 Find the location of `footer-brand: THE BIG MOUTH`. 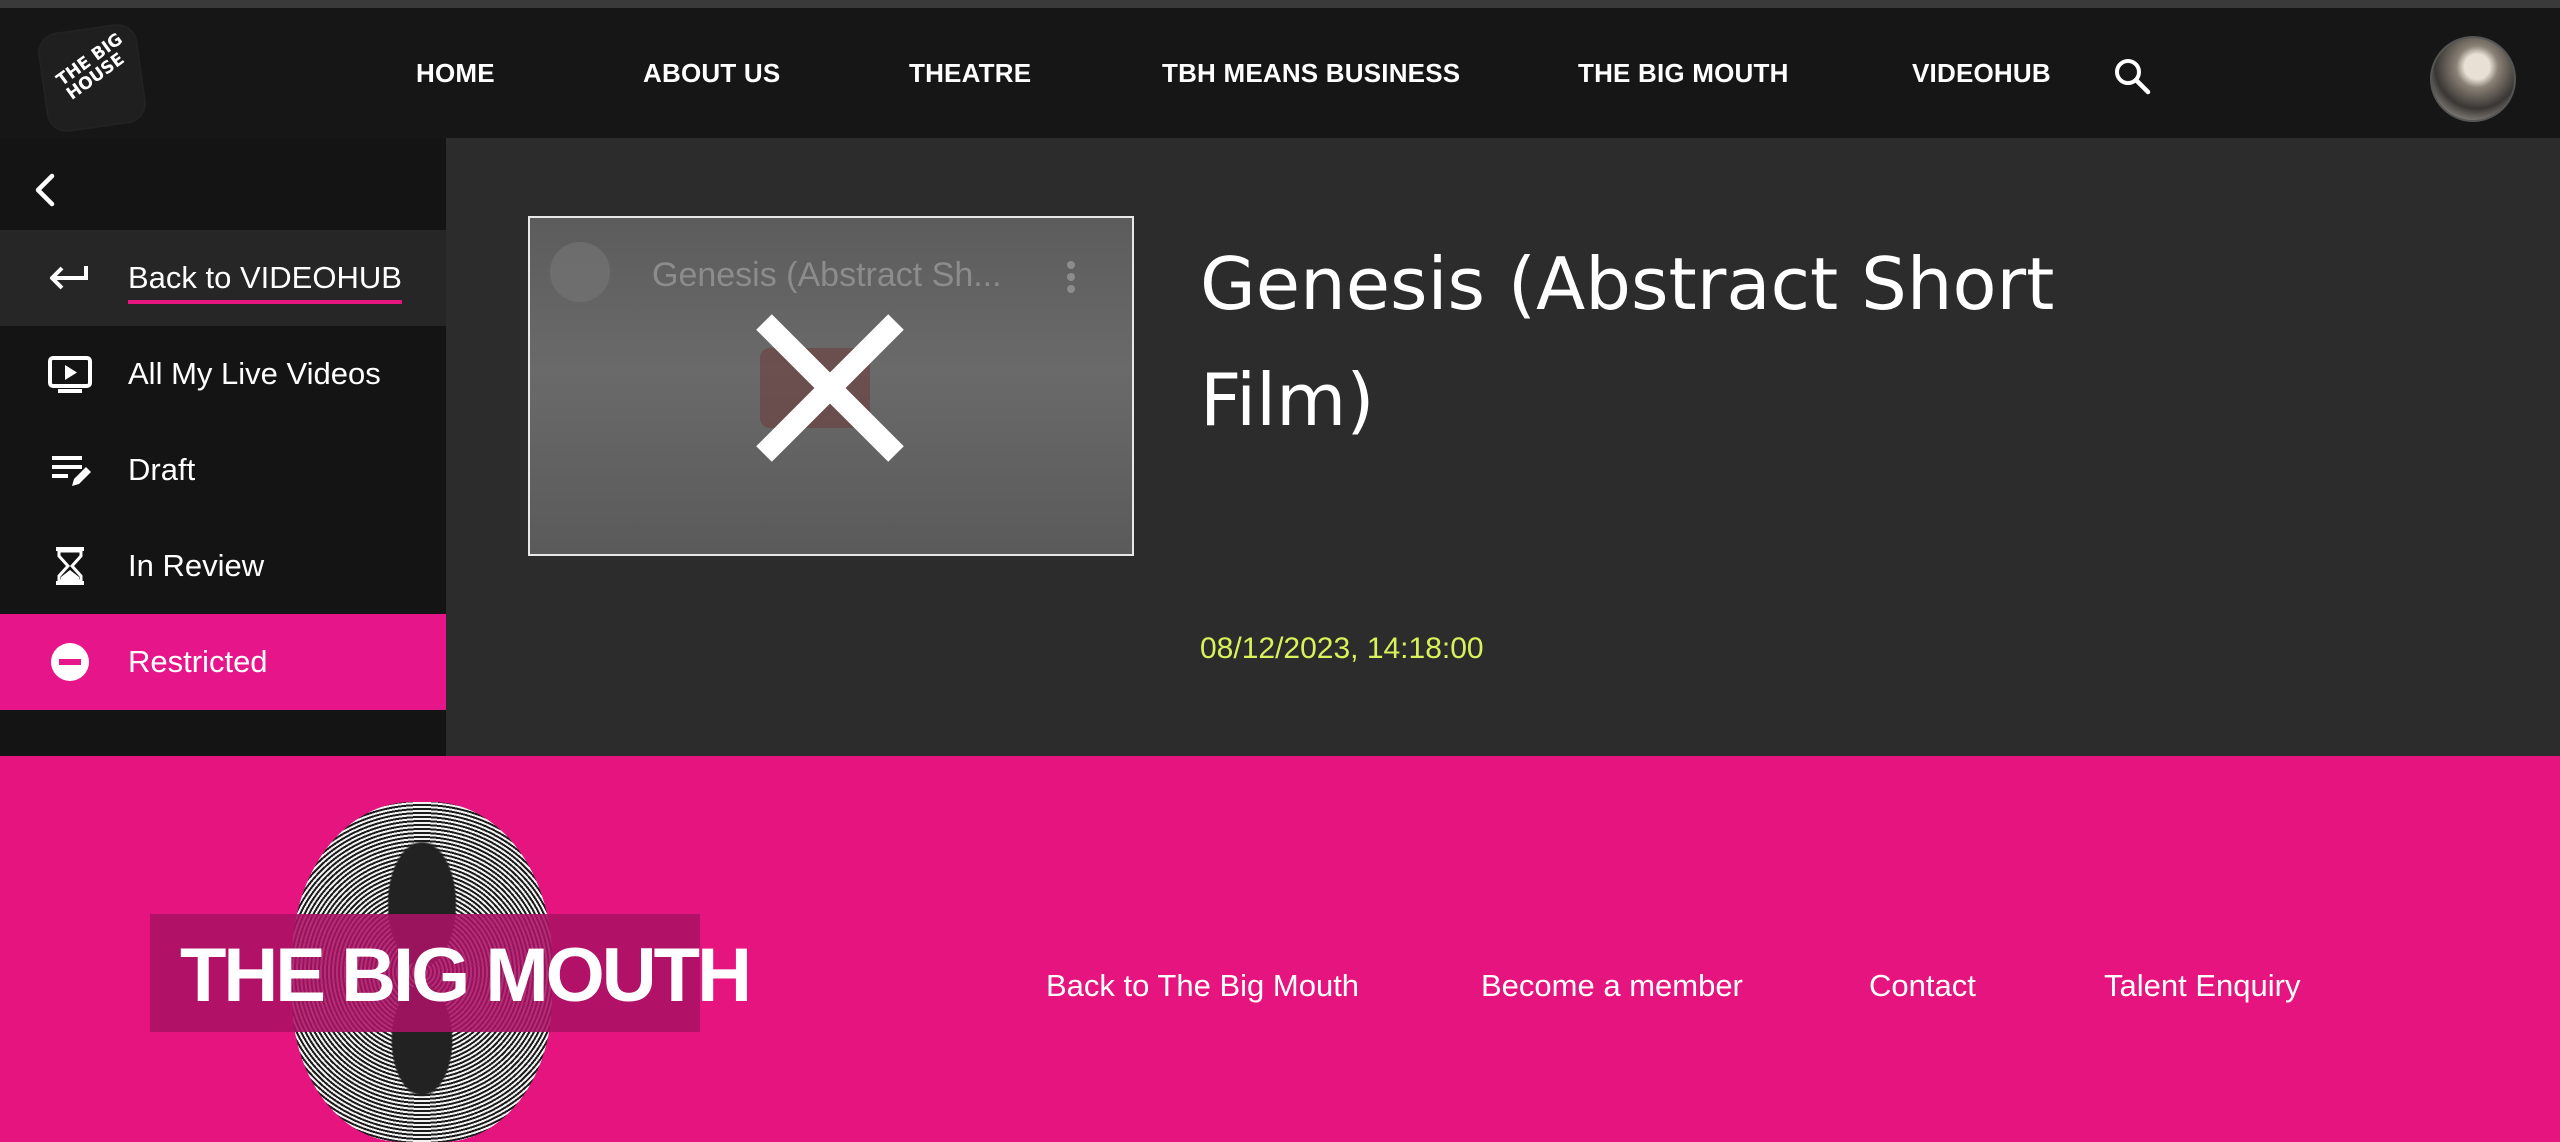

footer-brand: THE BIG MOUTH is located at coordinates (466, 975).